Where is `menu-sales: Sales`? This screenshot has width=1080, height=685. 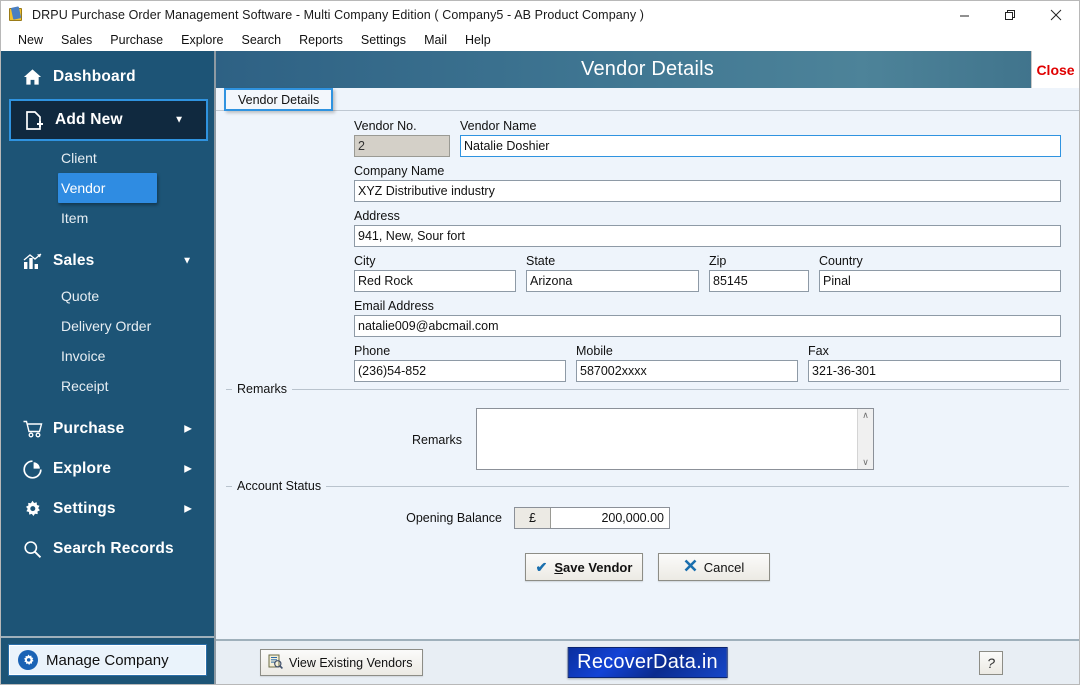 menu-sales: Sales is located at coordinates (76, 40).